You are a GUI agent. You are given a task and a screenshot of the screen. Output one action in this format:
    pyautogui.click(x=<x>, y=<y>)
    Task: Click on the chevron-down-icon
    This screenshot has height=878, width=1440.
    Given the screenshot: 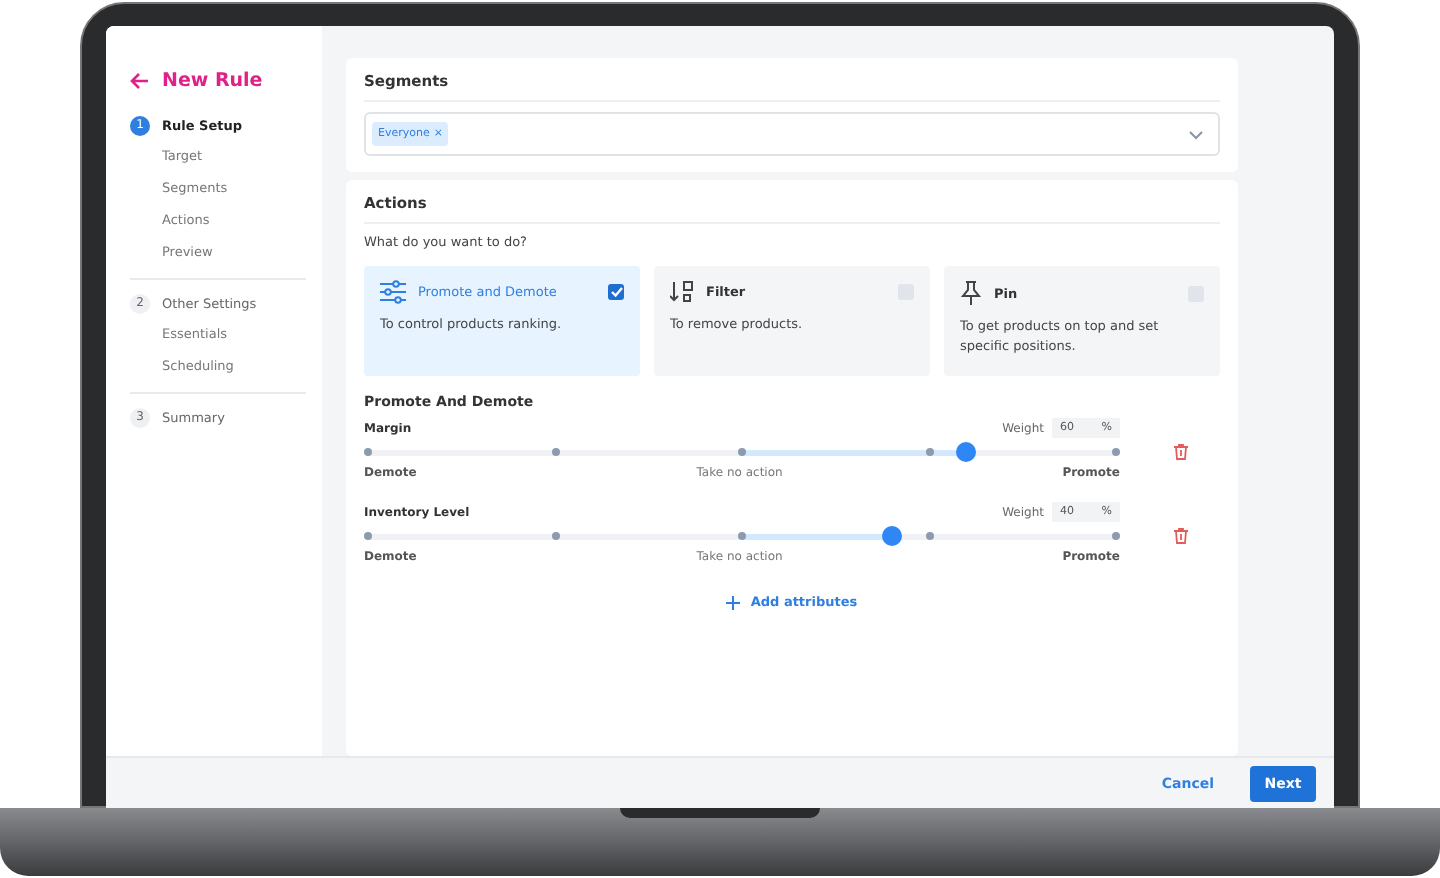 What is the action you would take?
    pyautogui.click(x=1196, y=134)
    